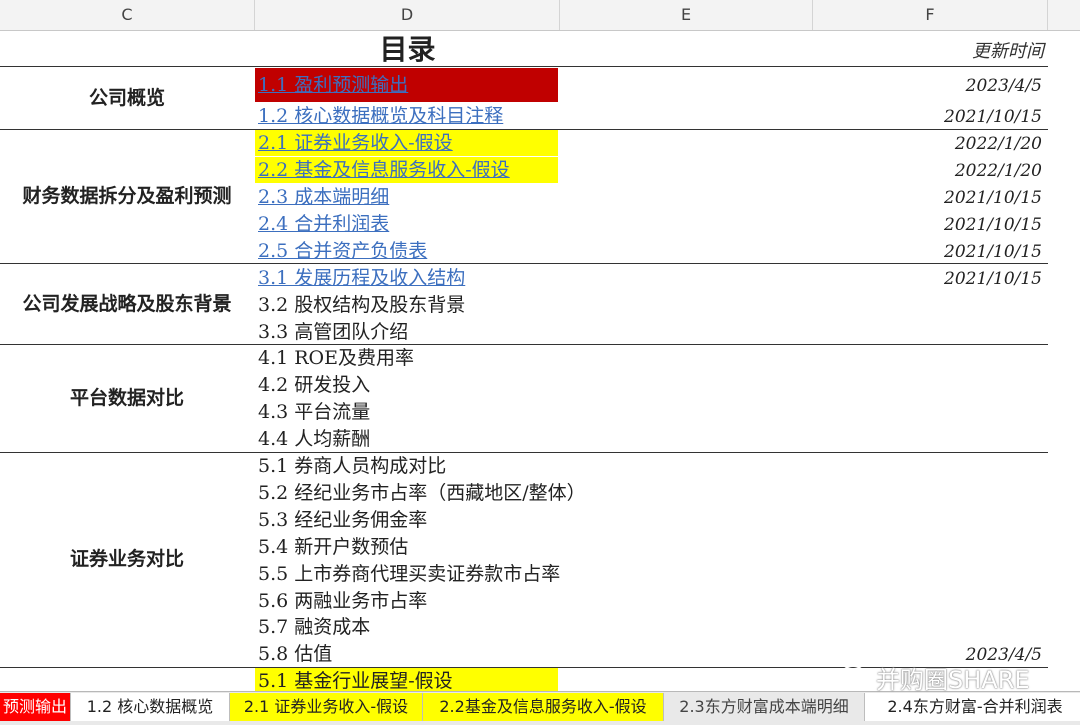 The image size is (1080, 725). Describe the element at coordinates (407, 15) in the screenshot. I see `column-header-d: D` at that location.